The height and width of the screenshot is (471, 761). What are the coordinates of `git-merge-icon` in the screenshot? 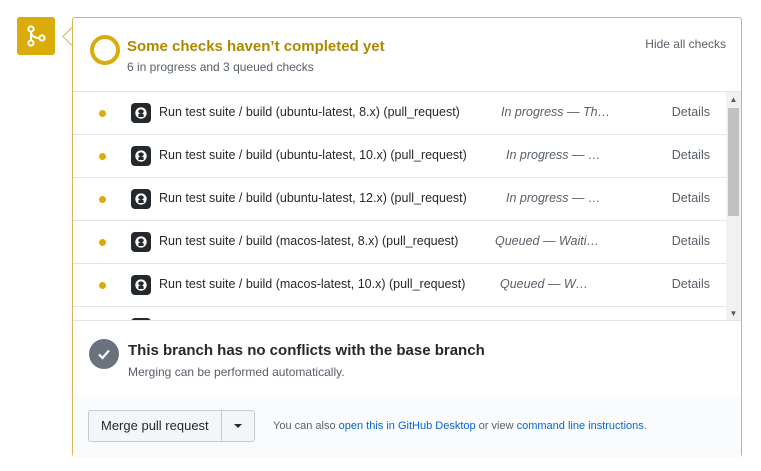 It's located at (36, 36).